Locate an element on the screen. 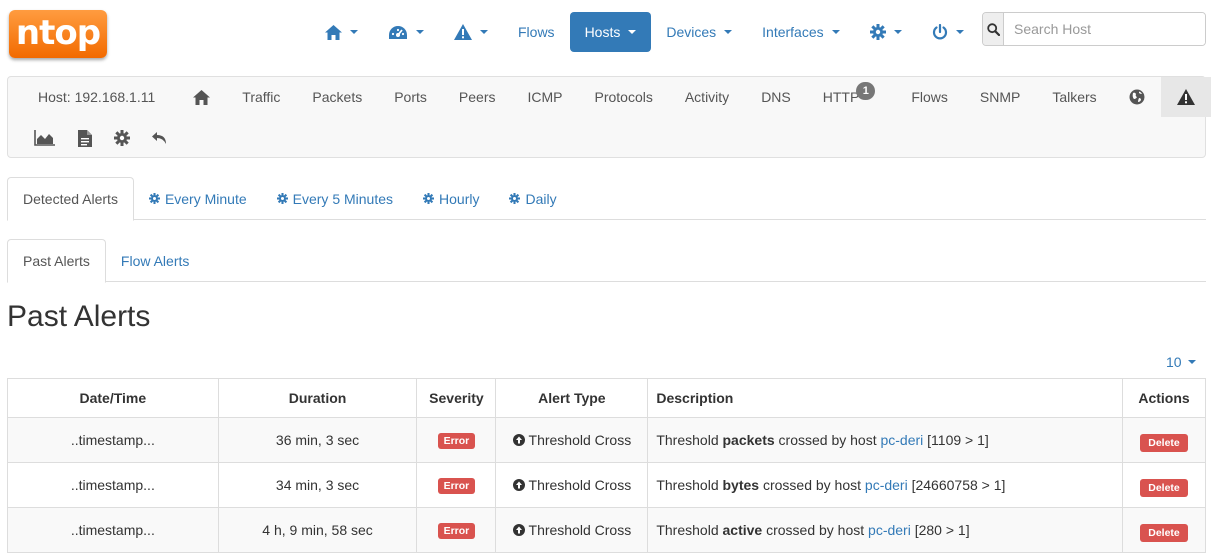 This screenshot has height=556, width=1211. globe-icon is located at coordinates (1137, 97).